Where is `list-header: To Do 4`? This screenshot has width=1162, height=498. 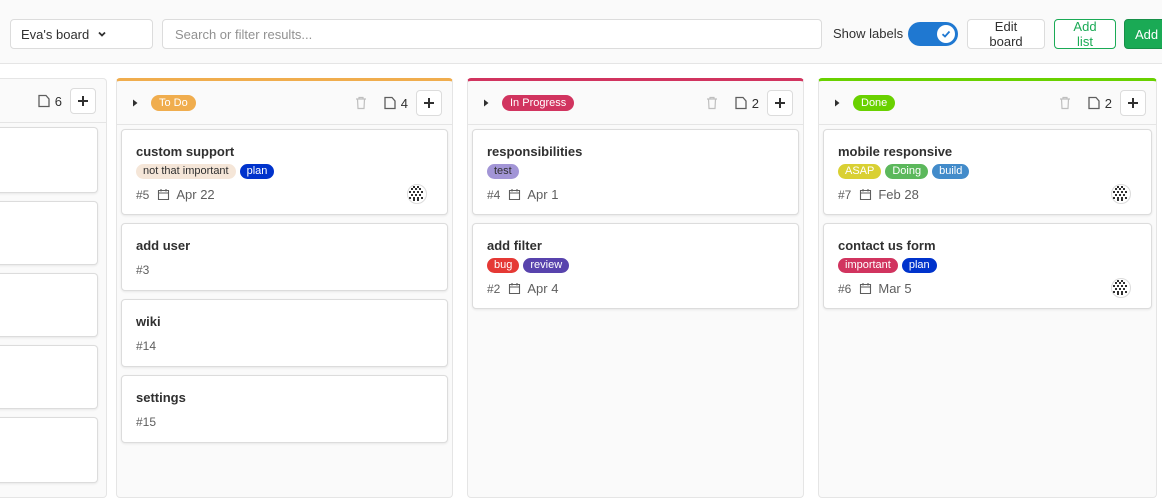
list-header: To Do 4 is located at coordinates (284, 103).